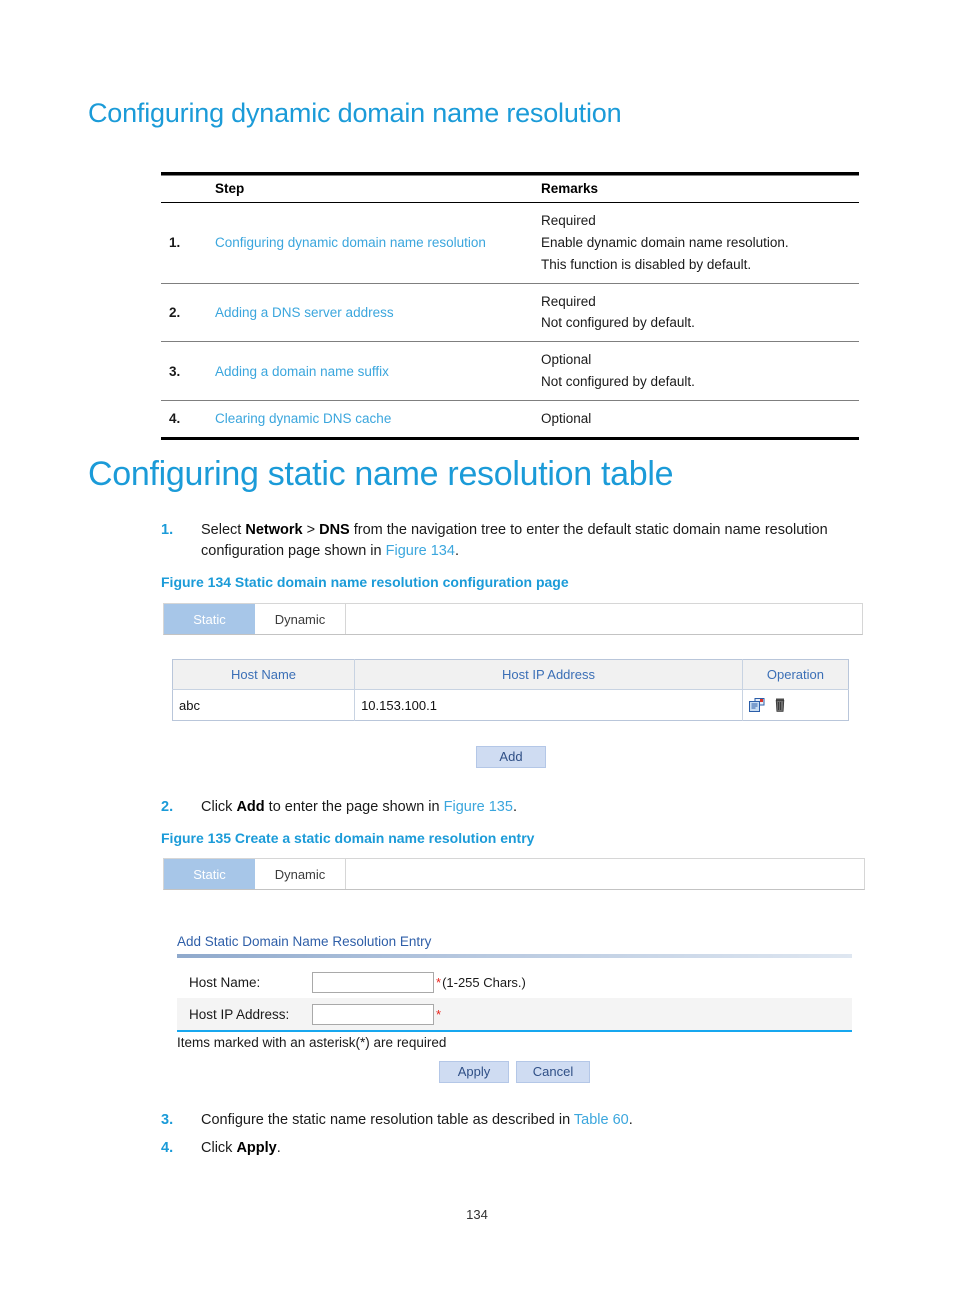  I want to click on form-section-rule, so click(514, 956).